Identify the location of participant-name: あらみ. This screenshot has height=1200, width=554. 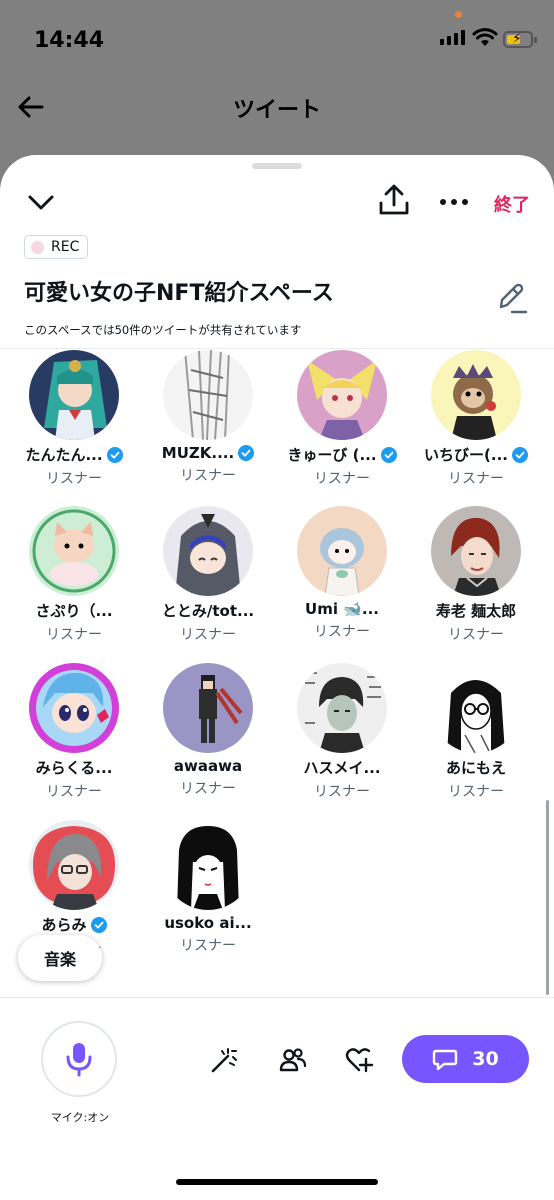
(64, 925).